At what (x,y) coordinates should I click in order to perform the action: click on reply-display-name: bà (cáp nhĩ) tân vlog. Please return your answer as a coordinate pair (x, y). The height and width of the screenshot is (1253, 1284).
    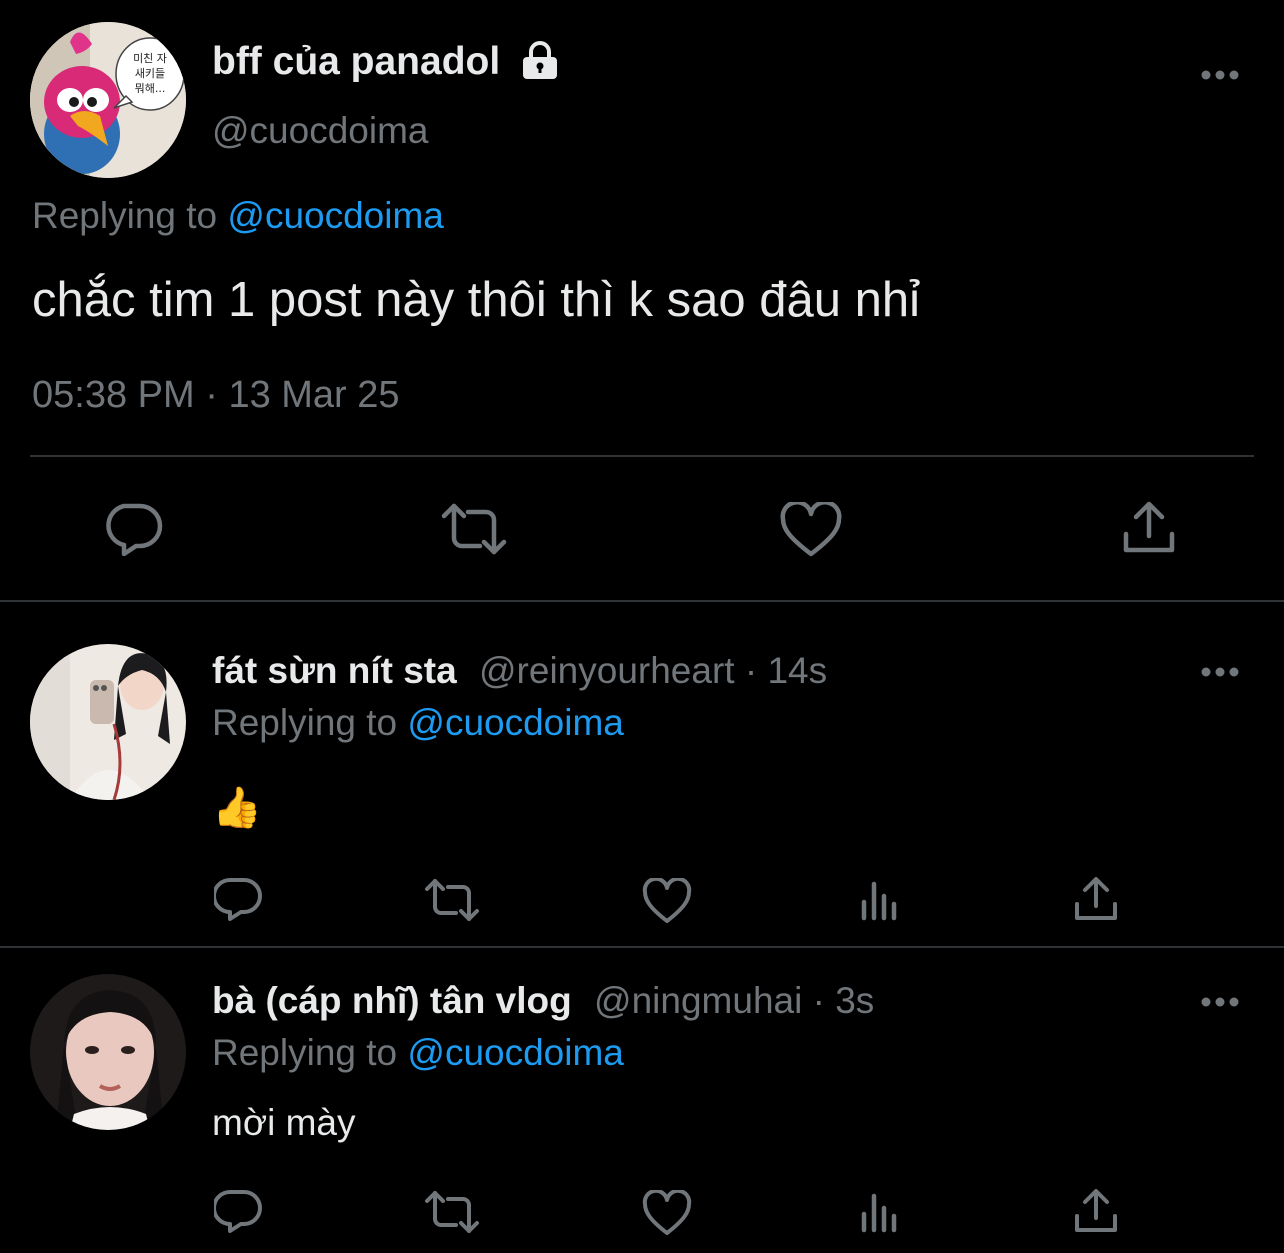
    Looking at the image, I should click on (392, 1000).